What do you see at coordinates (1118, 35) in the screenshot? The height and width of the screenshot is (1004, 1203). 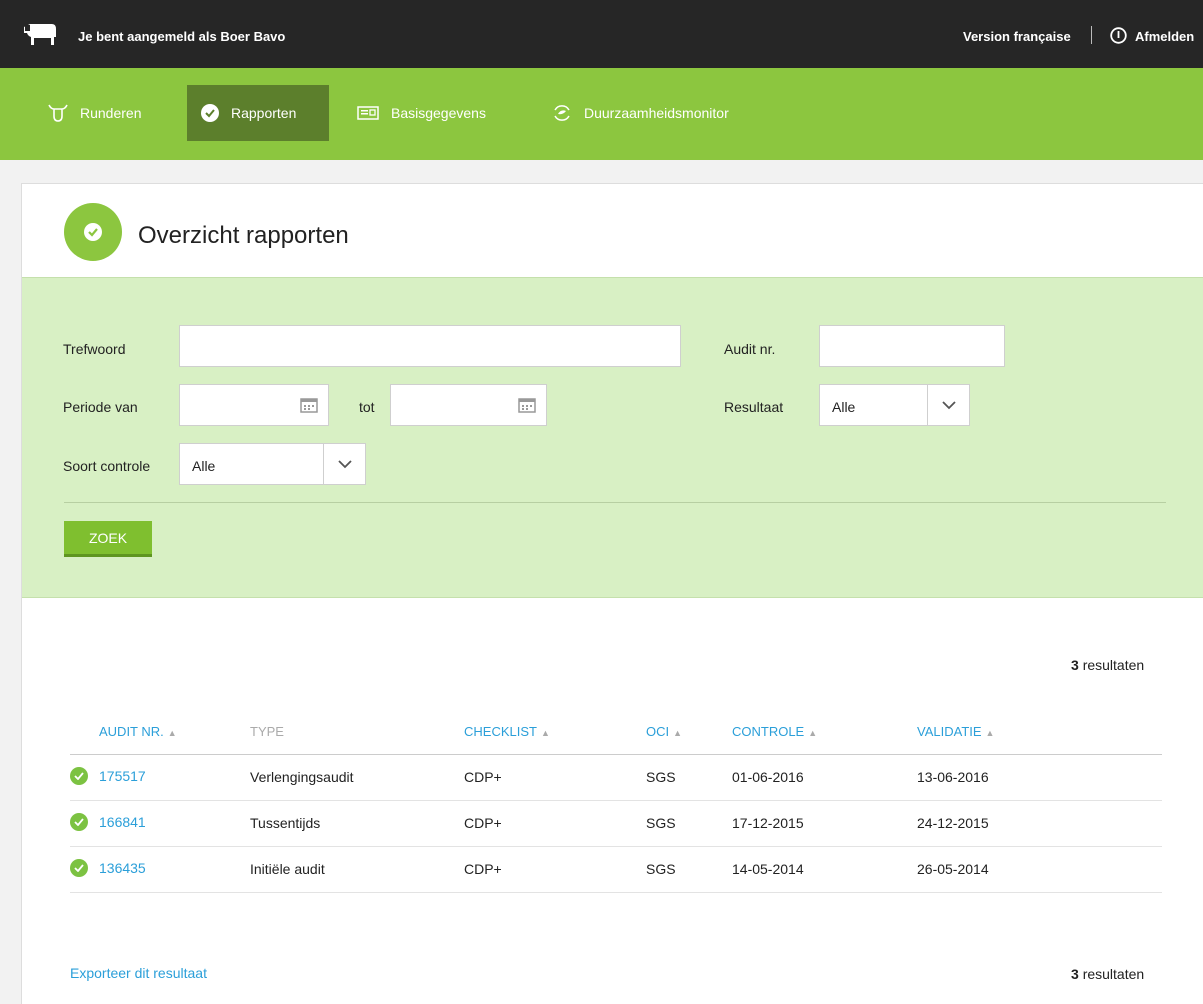 I see `power-icon` at bounding box center [1118, 35].